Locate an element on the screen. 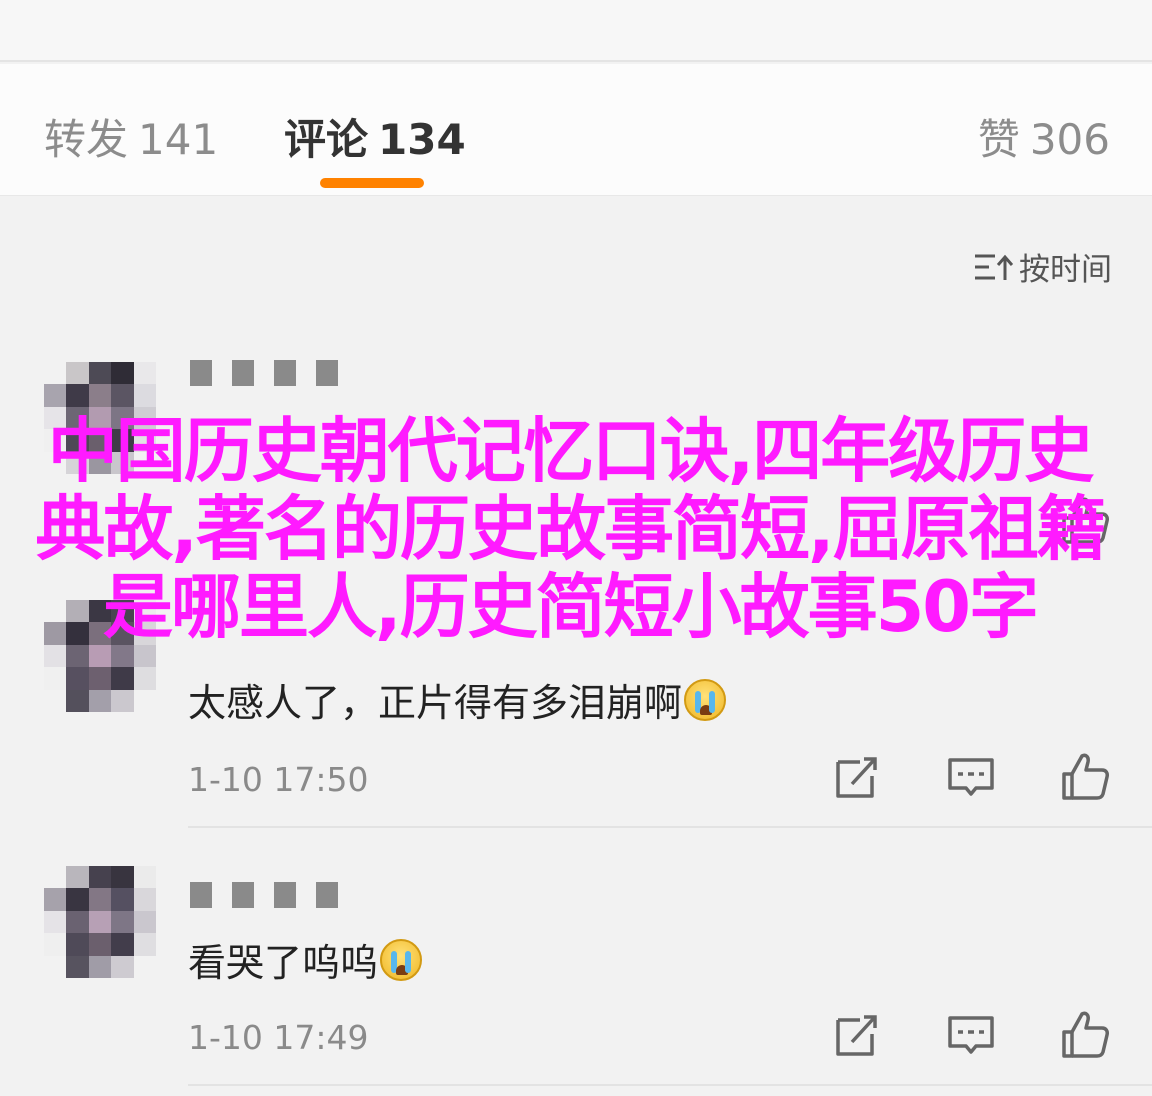  comment-time: 1-10 17:50 is located at coordinates (278, 779).